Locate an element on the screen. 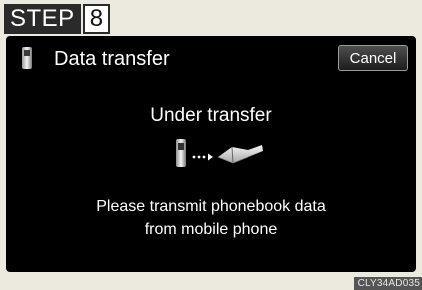  screen-title: Data transfer is located at coordinates (112, 59).